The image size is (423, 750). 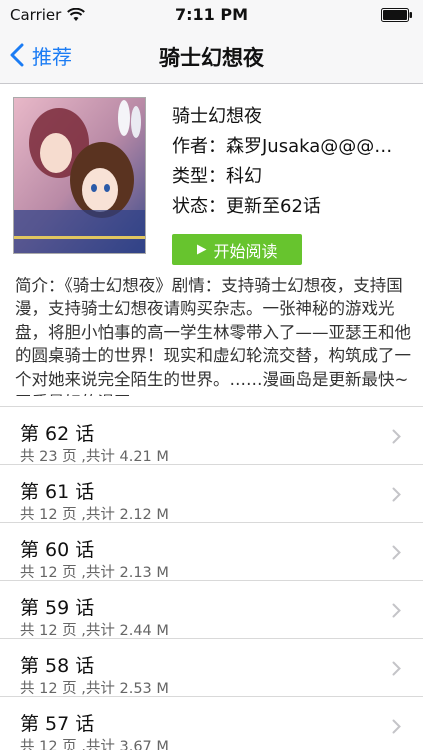 I want to click on start-reading-label: 开始阅读, so click(x=245, y=251).